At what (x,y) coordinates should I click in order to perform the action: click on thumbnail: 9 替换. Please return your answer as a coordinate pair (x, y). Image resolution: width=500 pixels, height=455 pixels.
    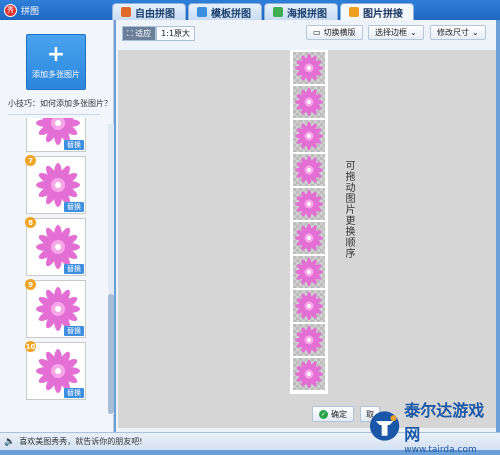
    Looking at the image, I should click on (55, 308).